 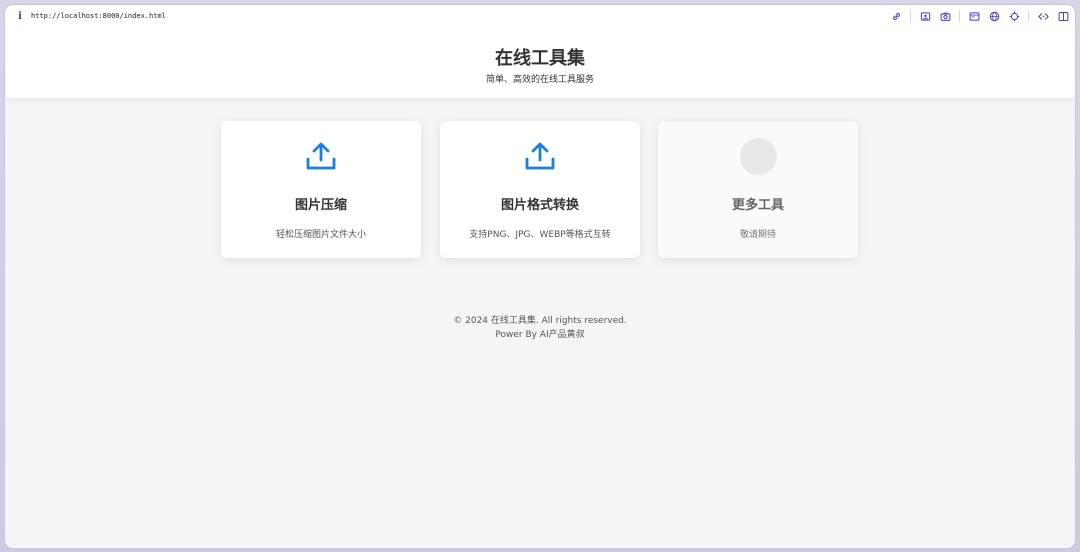 What do you see at coordinates (1043, 16) in the screenshot?
I see `code-icon` at bounding box center [1043, 16].